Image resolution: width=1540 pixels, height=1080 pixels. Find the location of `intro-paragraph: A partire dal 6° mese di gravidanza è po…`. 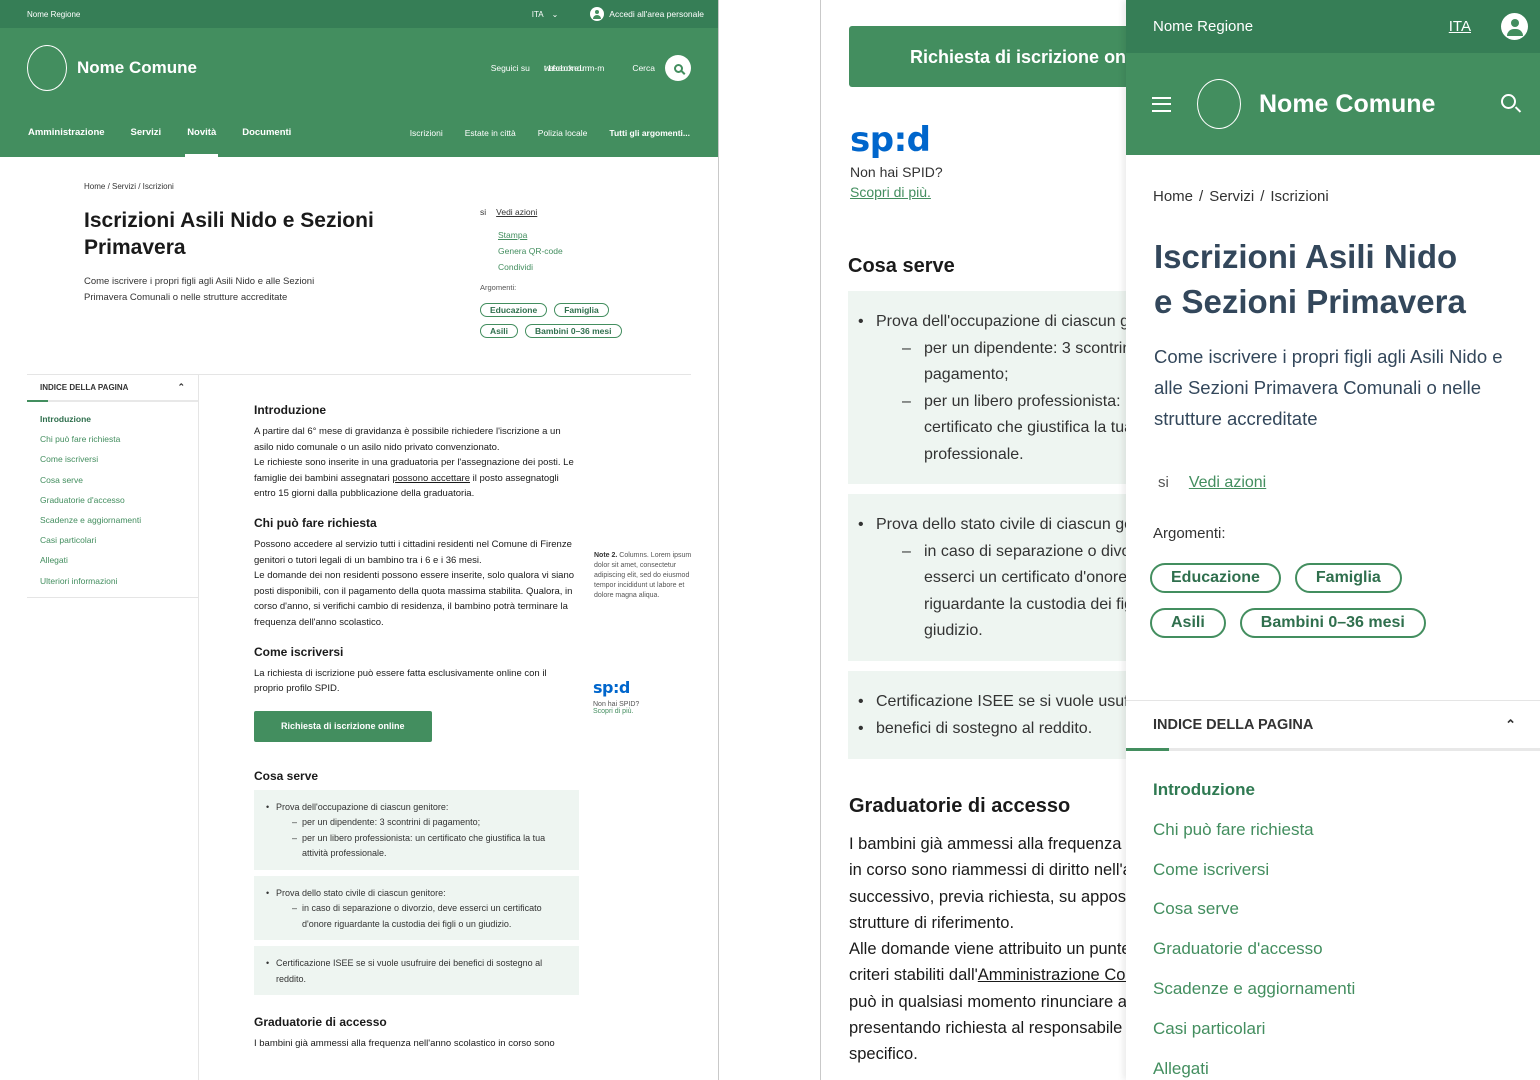

intro-paragraph: A partire dal 6° mese di gravidanza è po… is located at coordinates (407, 439).